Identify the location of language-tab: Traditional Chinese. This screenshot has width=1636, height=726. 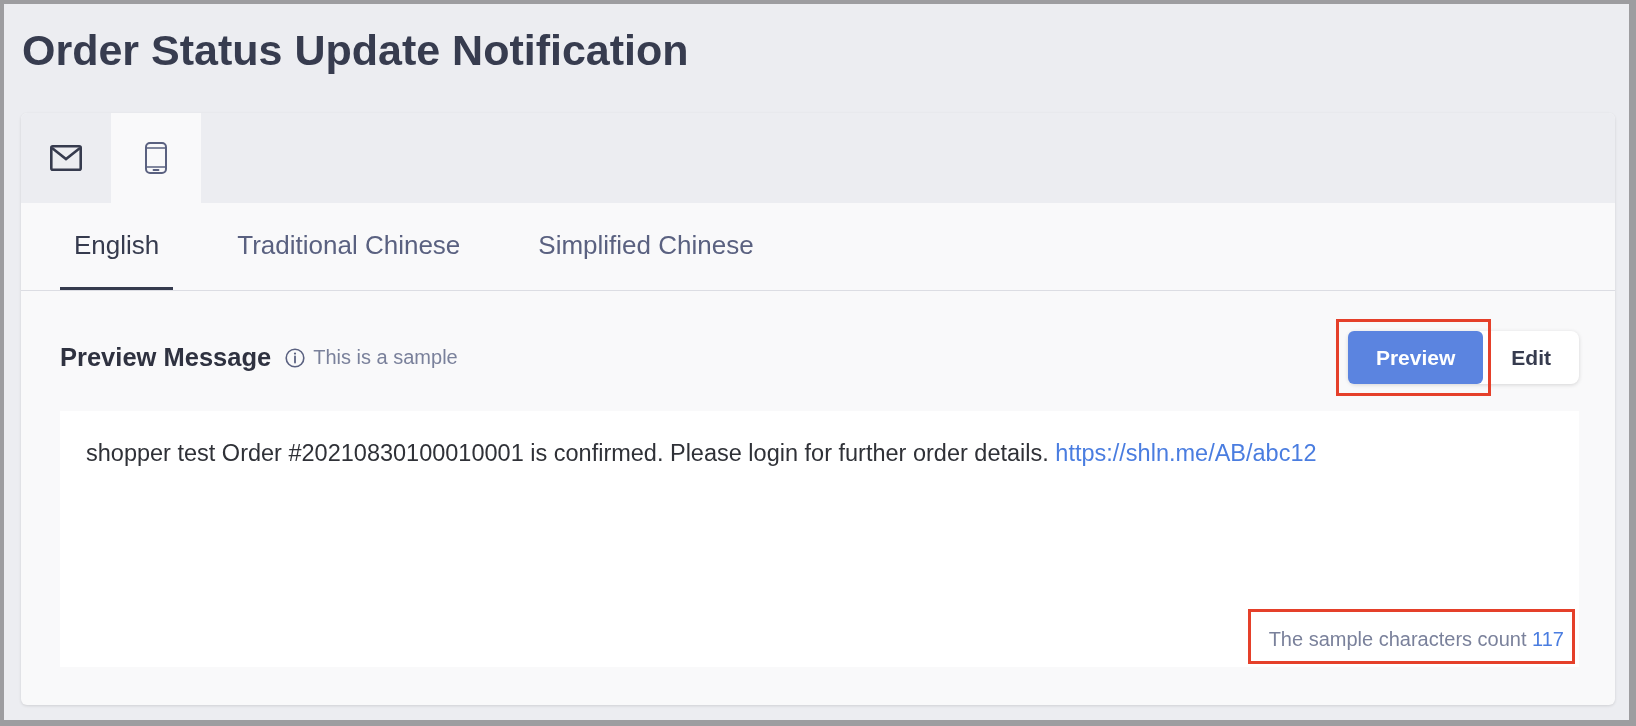
(349, 246).